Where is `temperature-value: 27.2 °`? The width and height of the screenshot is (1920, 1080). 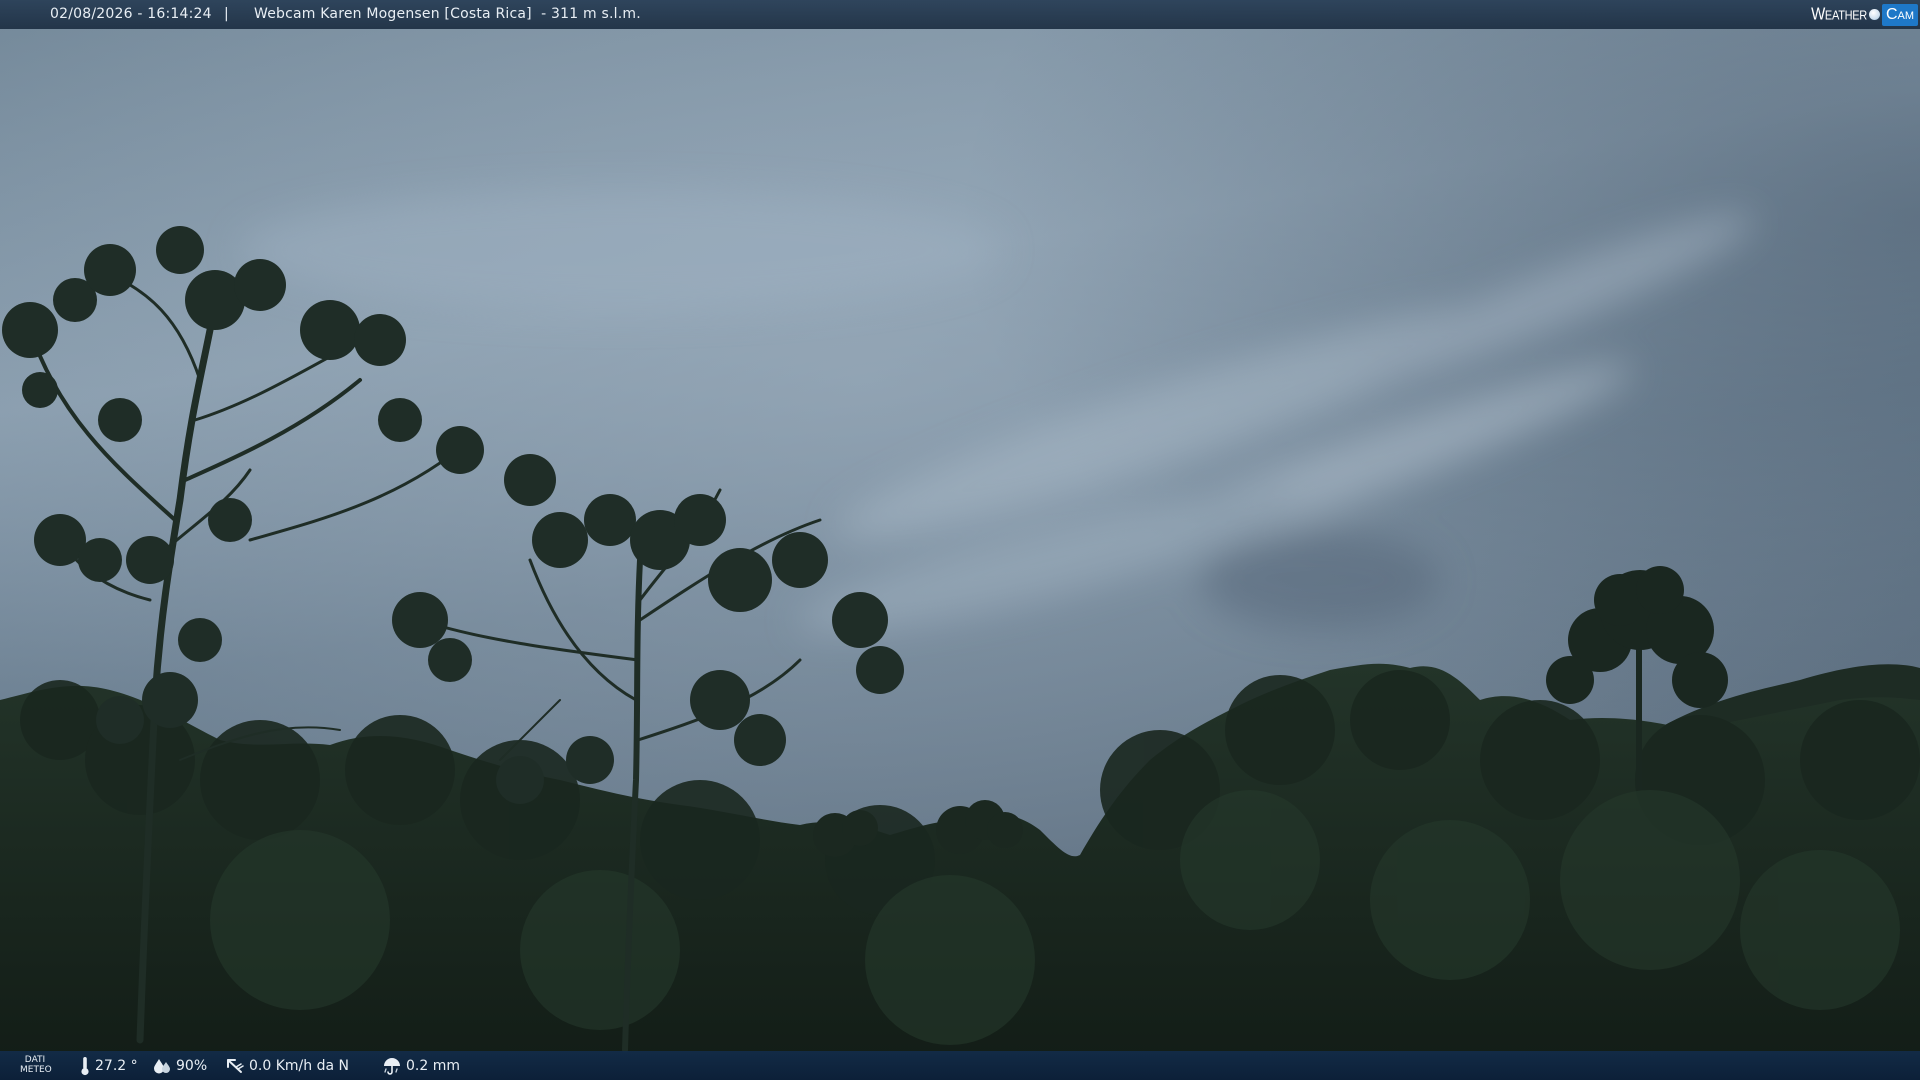 temperature-value: 27.2 ° is located at coordinates (116, 1065).